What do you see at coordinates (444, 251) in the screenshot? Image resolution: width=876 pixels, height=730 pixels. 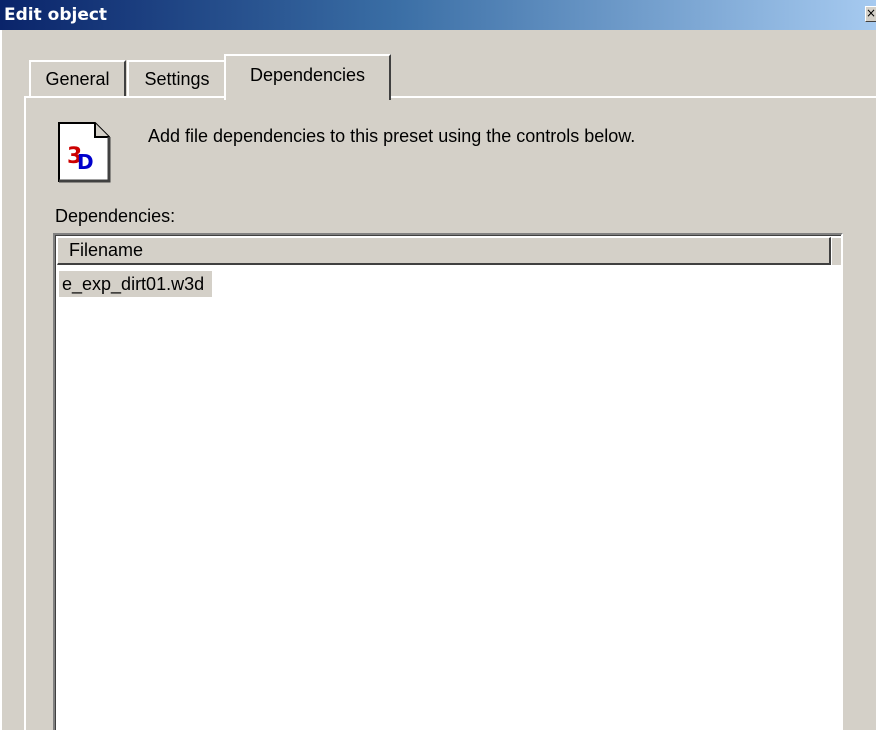 I see `filename-column-header: Filename` at bounding box center [444, 251].